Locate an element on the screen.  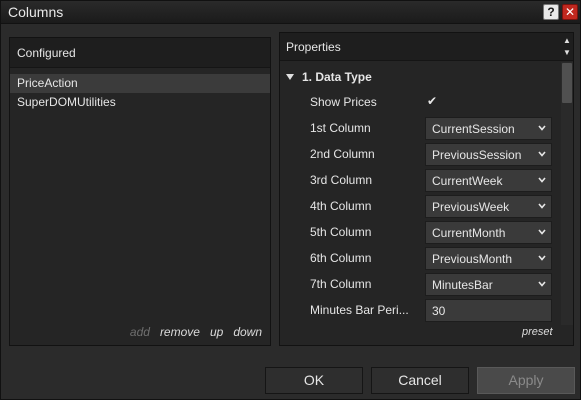
column-2-value: PreviousSession is located at coordinates (477, 155).